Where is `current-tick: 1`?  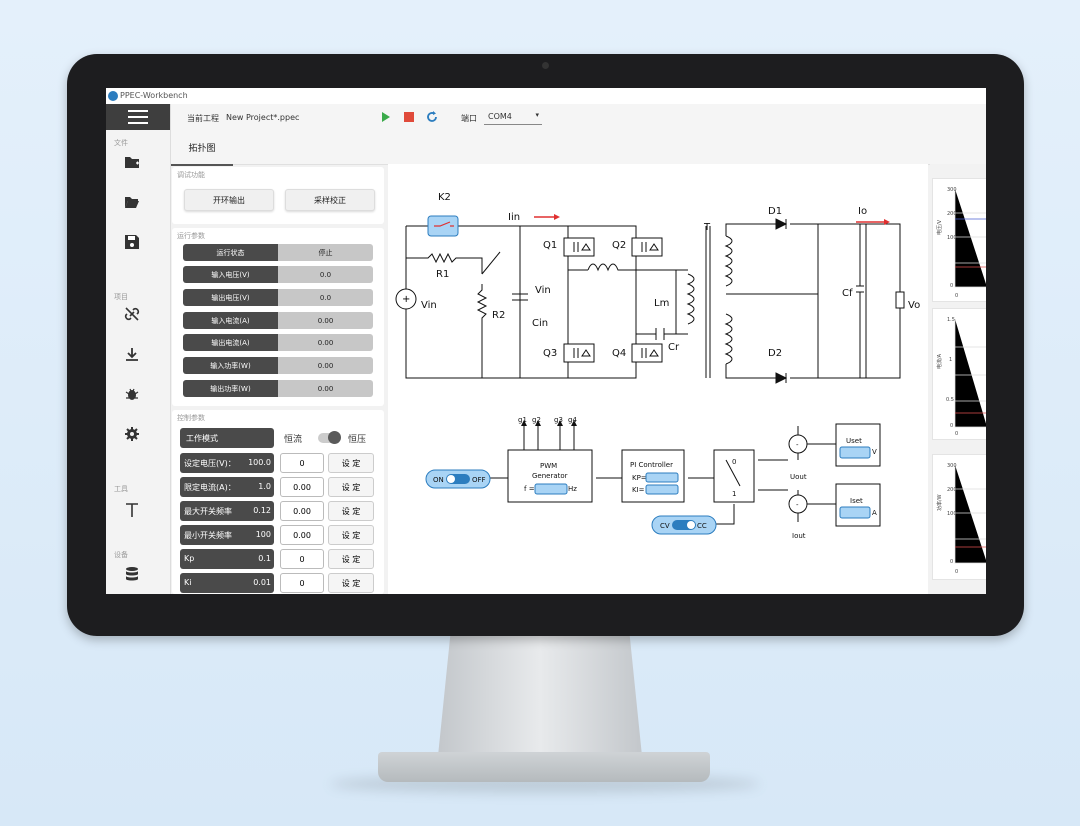 current-tick: 1 is located at coordinates (950, 360).